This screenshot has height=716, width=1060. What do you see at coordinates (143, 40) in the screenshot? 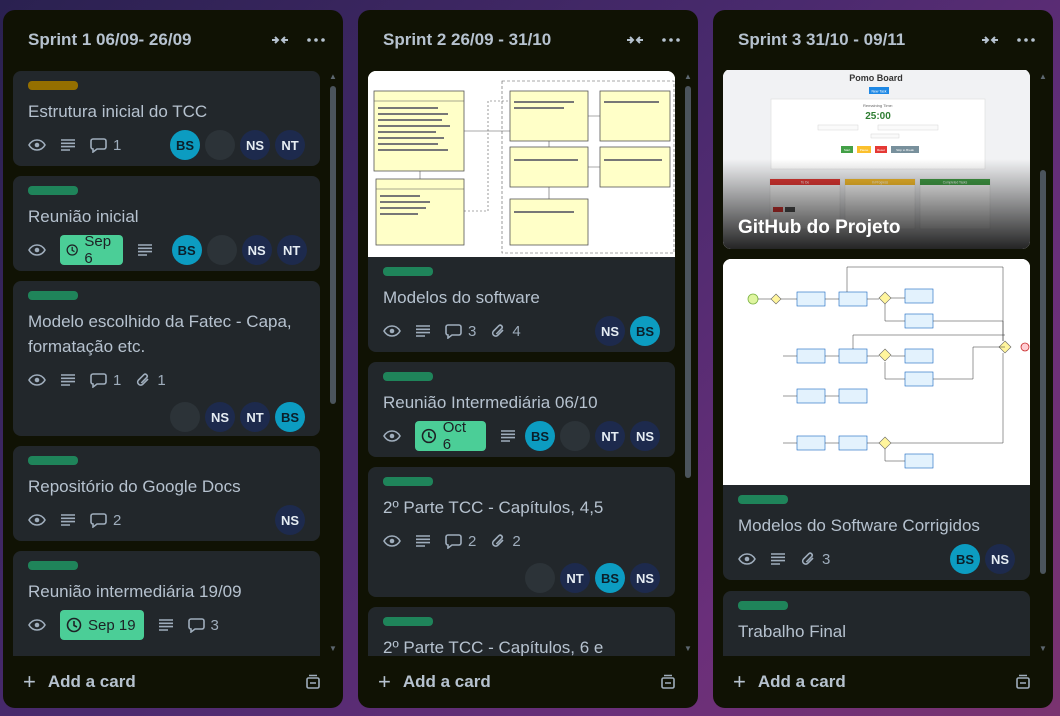
I see `list-title: Sprint 1 06/09- 26/09` at bounding box center [143, 40].